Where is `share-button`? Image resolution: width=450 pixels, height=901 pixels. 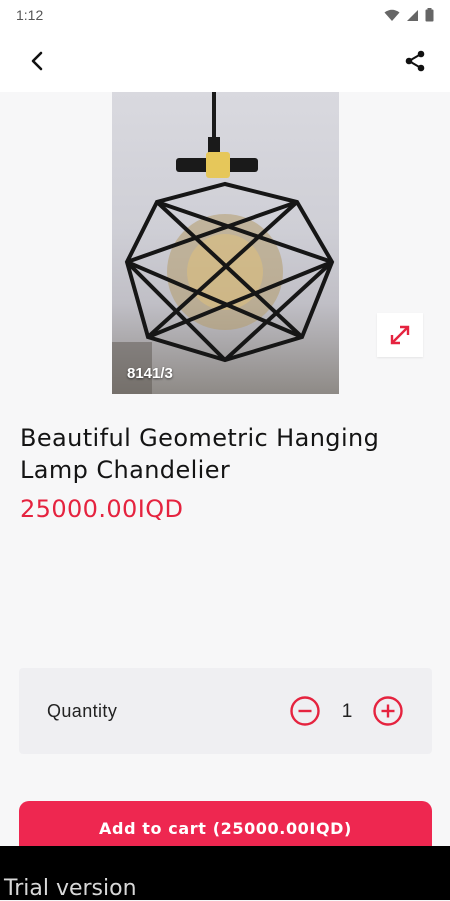
share-button is located at coordinates (415, 61).